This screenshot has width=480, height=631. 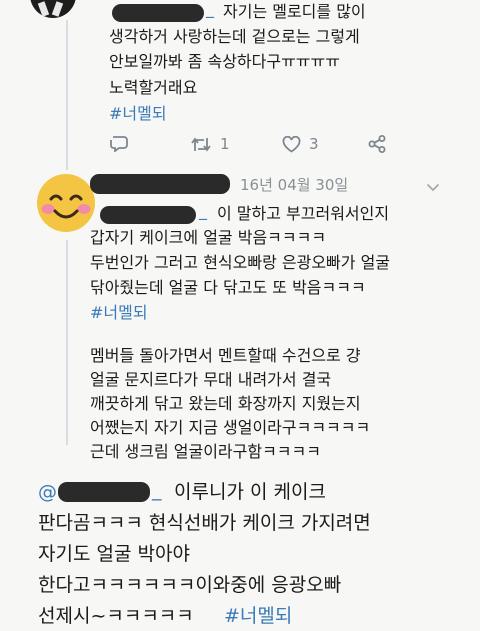 What do you see at coordinates (160, 184) in the screenshot?
I see `redacted-display-name` at bounding box center [160, 184].